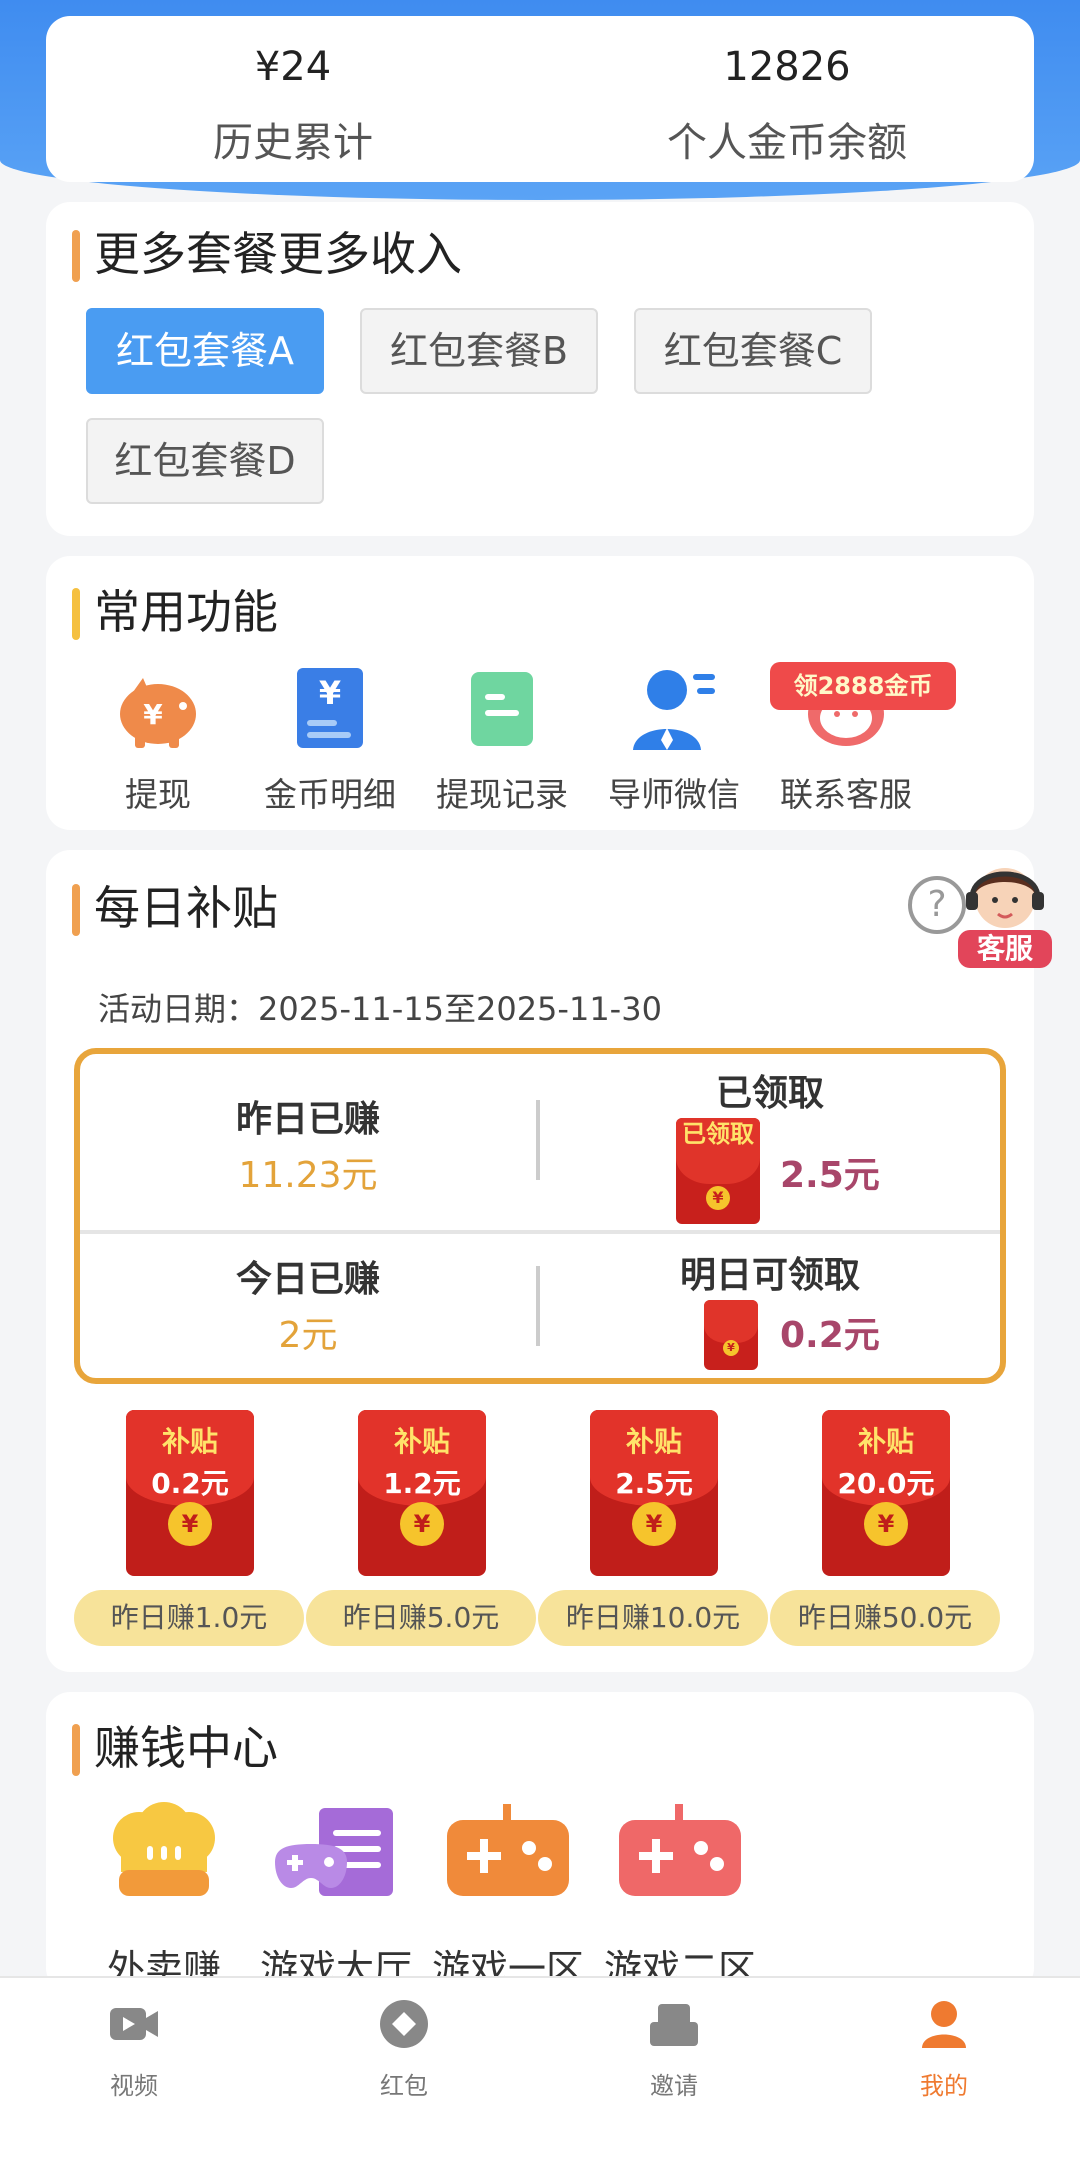 This screenshot has height=2183, width=1080. Describe the element at coordinates (830, 1335) in the screenshot. I see `tomorrow-claim-value: 0.2元` at that location.